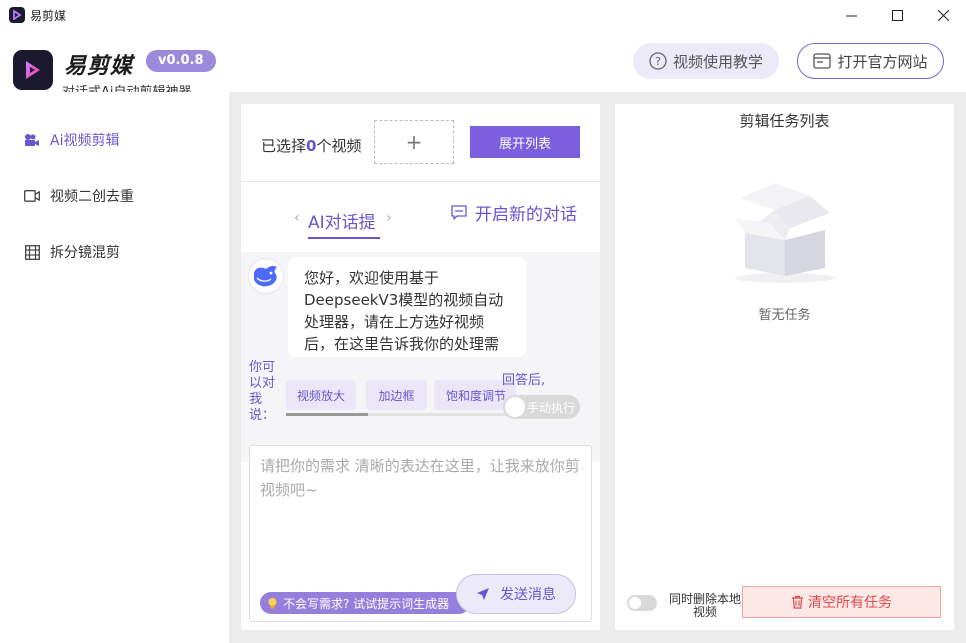 Image resolution: width=966 pixels, height=643 pixels. I want to click on chips-scrollbar-thumb, so click(327, 414).